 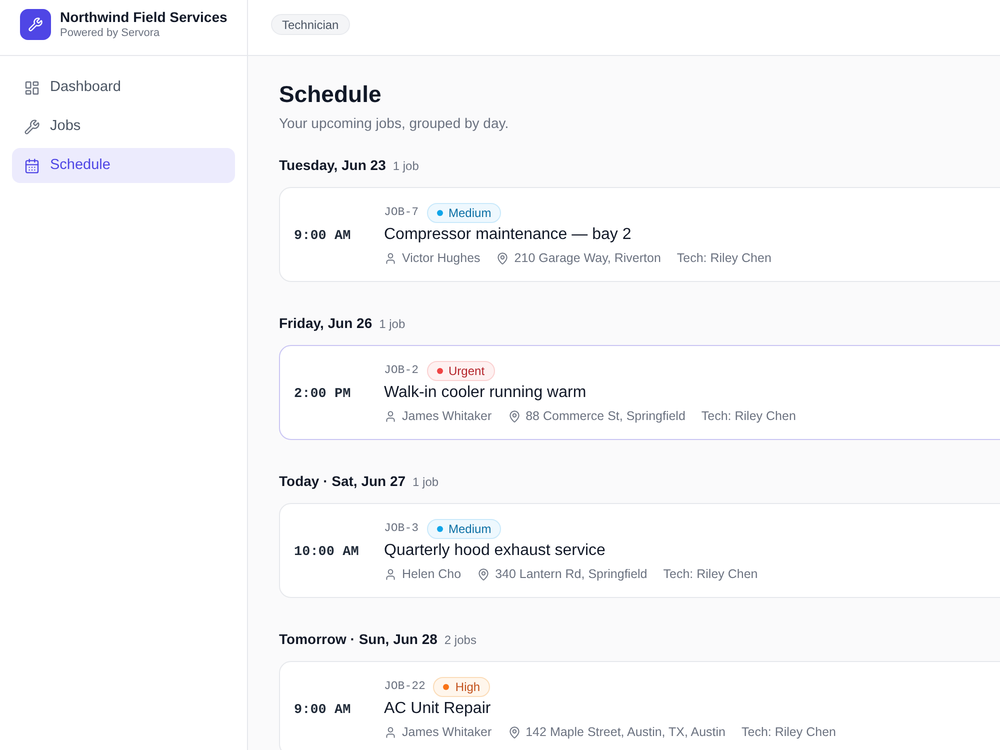 What do you see at coordinates (460, 640) in the screenshot?
I see `job-count: 2 jobs` at bounding box center [460, 640].